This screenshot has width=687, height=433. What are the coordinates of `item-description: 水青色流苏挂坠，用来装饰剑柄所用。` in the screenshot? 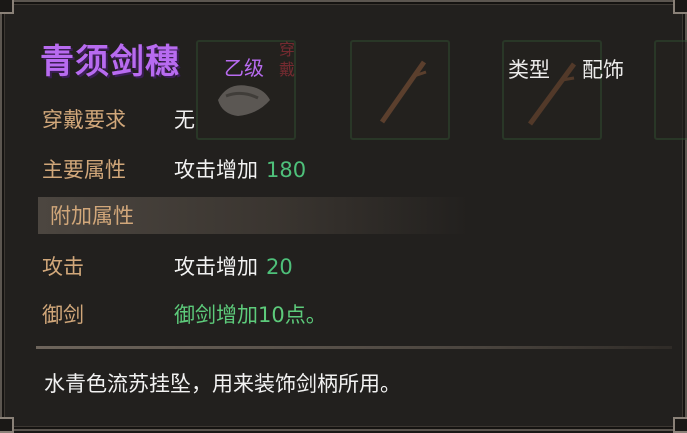 It's located at (222, 384).